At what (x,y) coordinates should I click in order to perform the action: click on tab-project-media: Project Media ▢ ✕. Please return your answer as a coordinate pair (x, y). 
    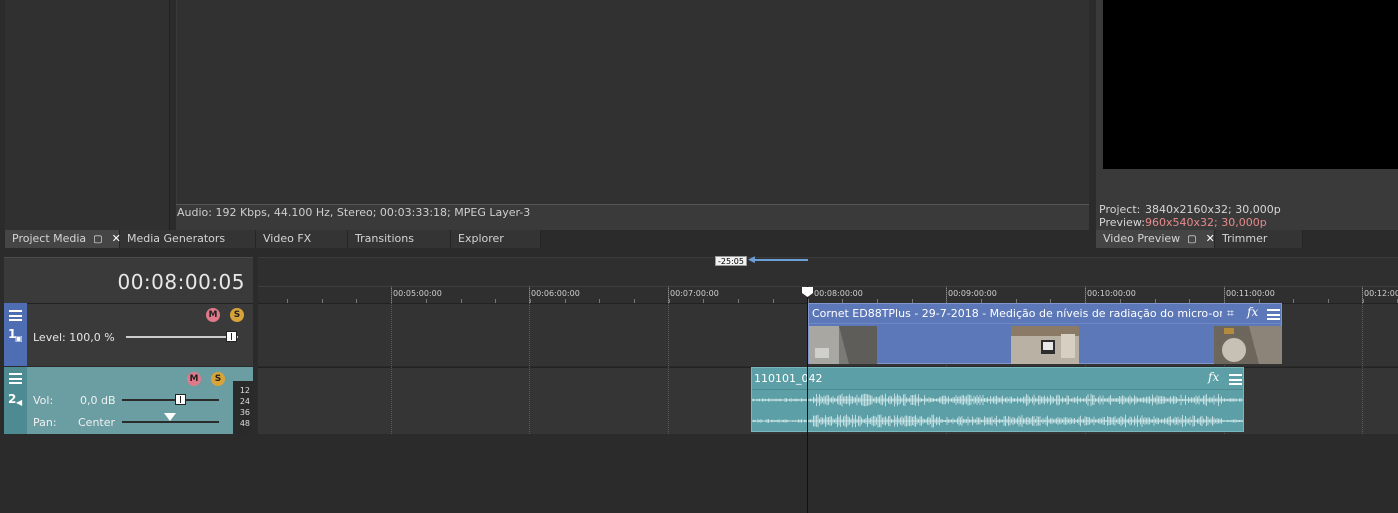
    Looking at the image, I should click on (63, 239).